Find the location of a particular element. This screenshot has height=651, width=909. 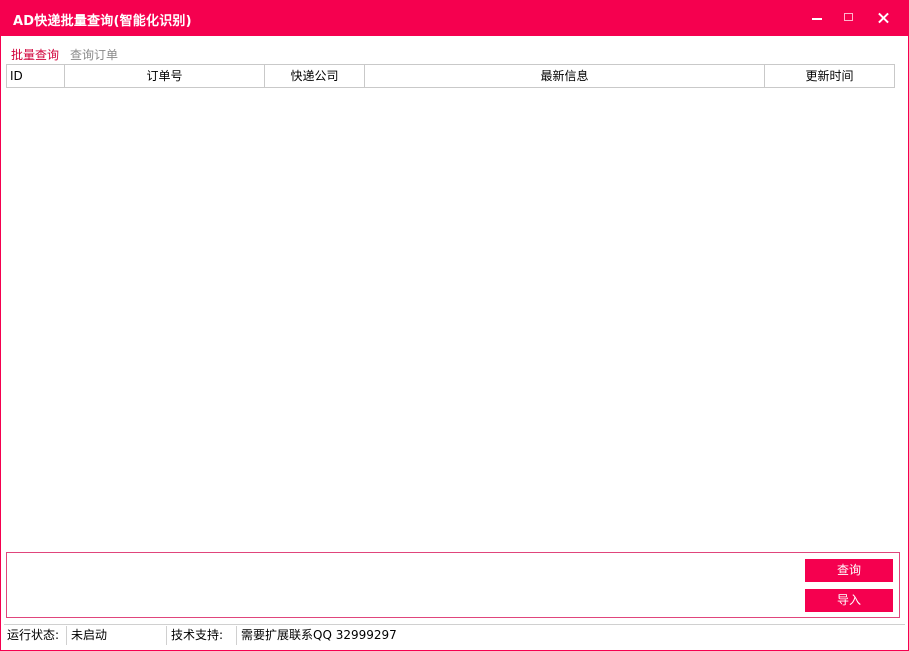

results-table: ID 订单号 快递公司 最新信息 更新时间 is located at coordinates (450, 76).